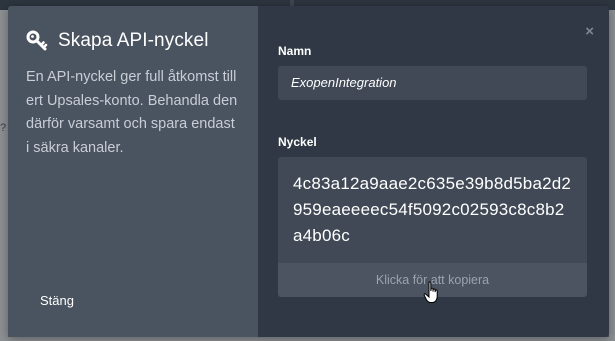 The image size is (615, 341). I want to click on copy-key-button: Klicka för att kopiera, so click(432, 283).